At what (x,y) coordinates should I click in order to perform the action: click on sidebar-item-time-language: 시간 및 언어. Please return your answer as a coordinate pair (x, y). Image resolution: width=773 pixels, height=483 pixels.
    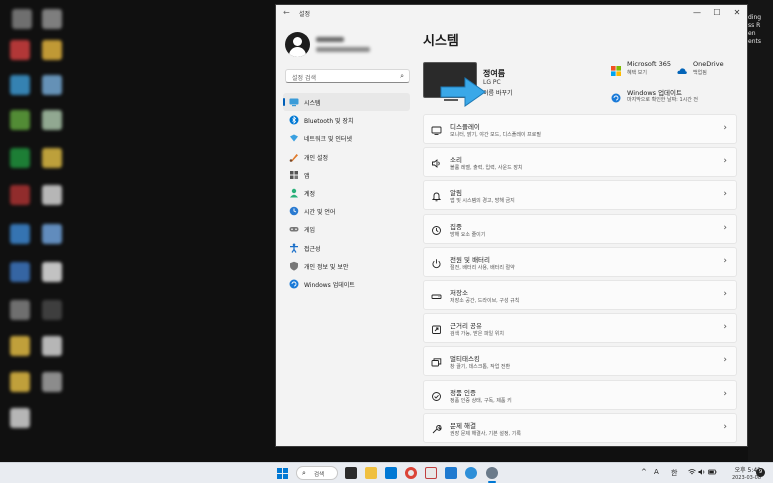
    Looking at the image, I should click on (346, 211).